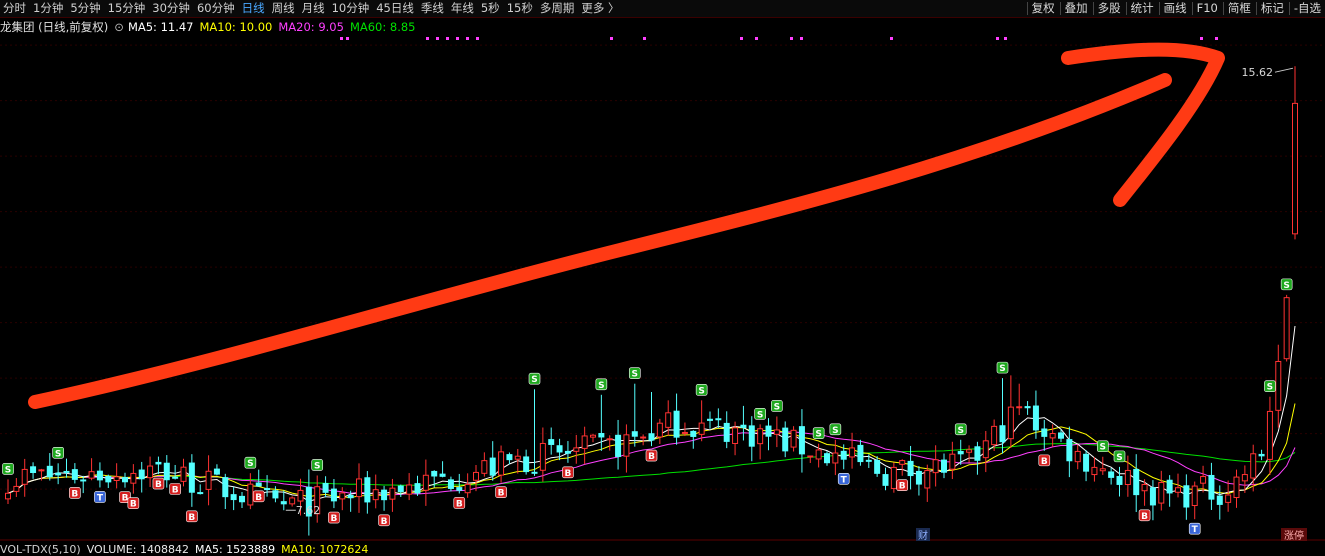  I want to click on high-label: 15.62, so click(1258, 72).